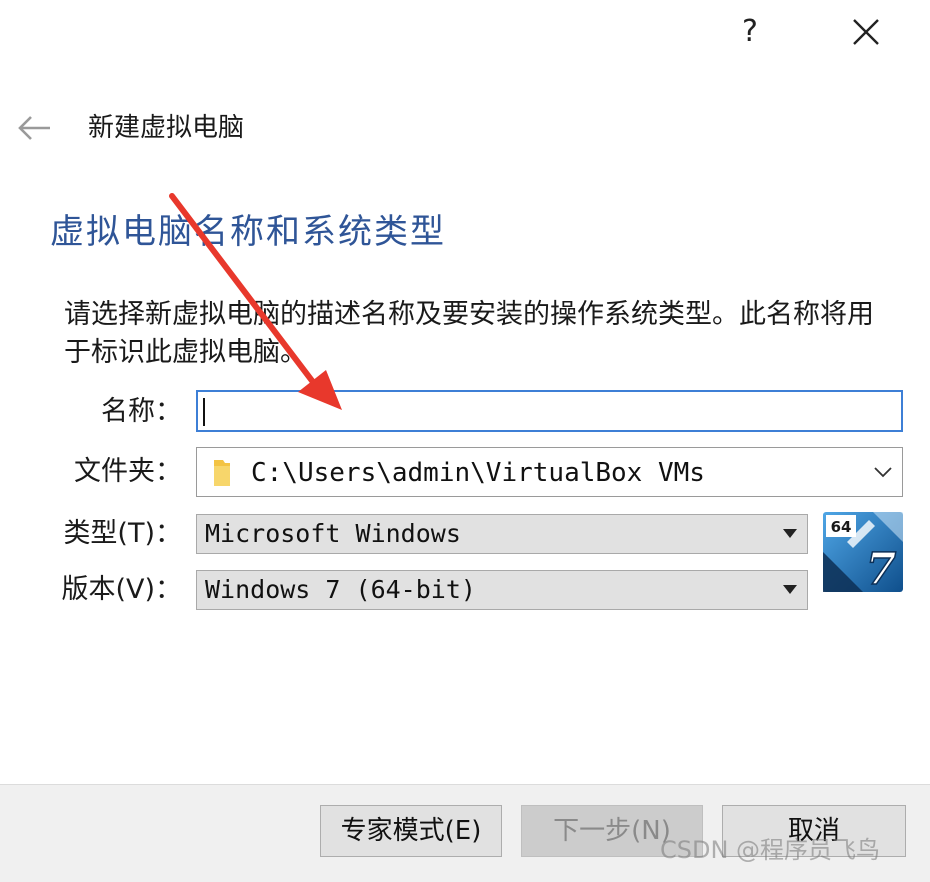 This screenshot has width=930, height=882. Describe the element at coordinates (204, 412) in the screenshot. I see `text-caret` at that location.